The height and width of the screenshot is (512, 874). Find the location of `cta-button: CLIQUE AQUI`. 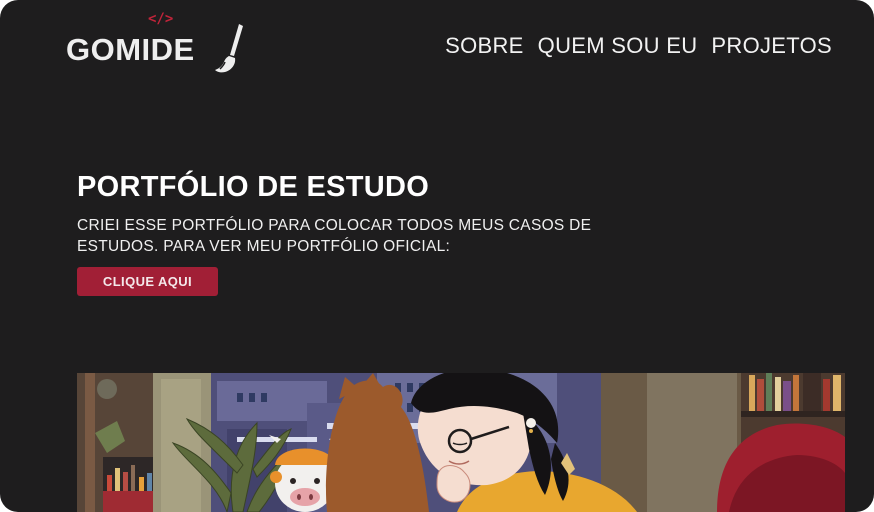

cta-button: CLIQUE AQUI is located at coordinates (147, 281).